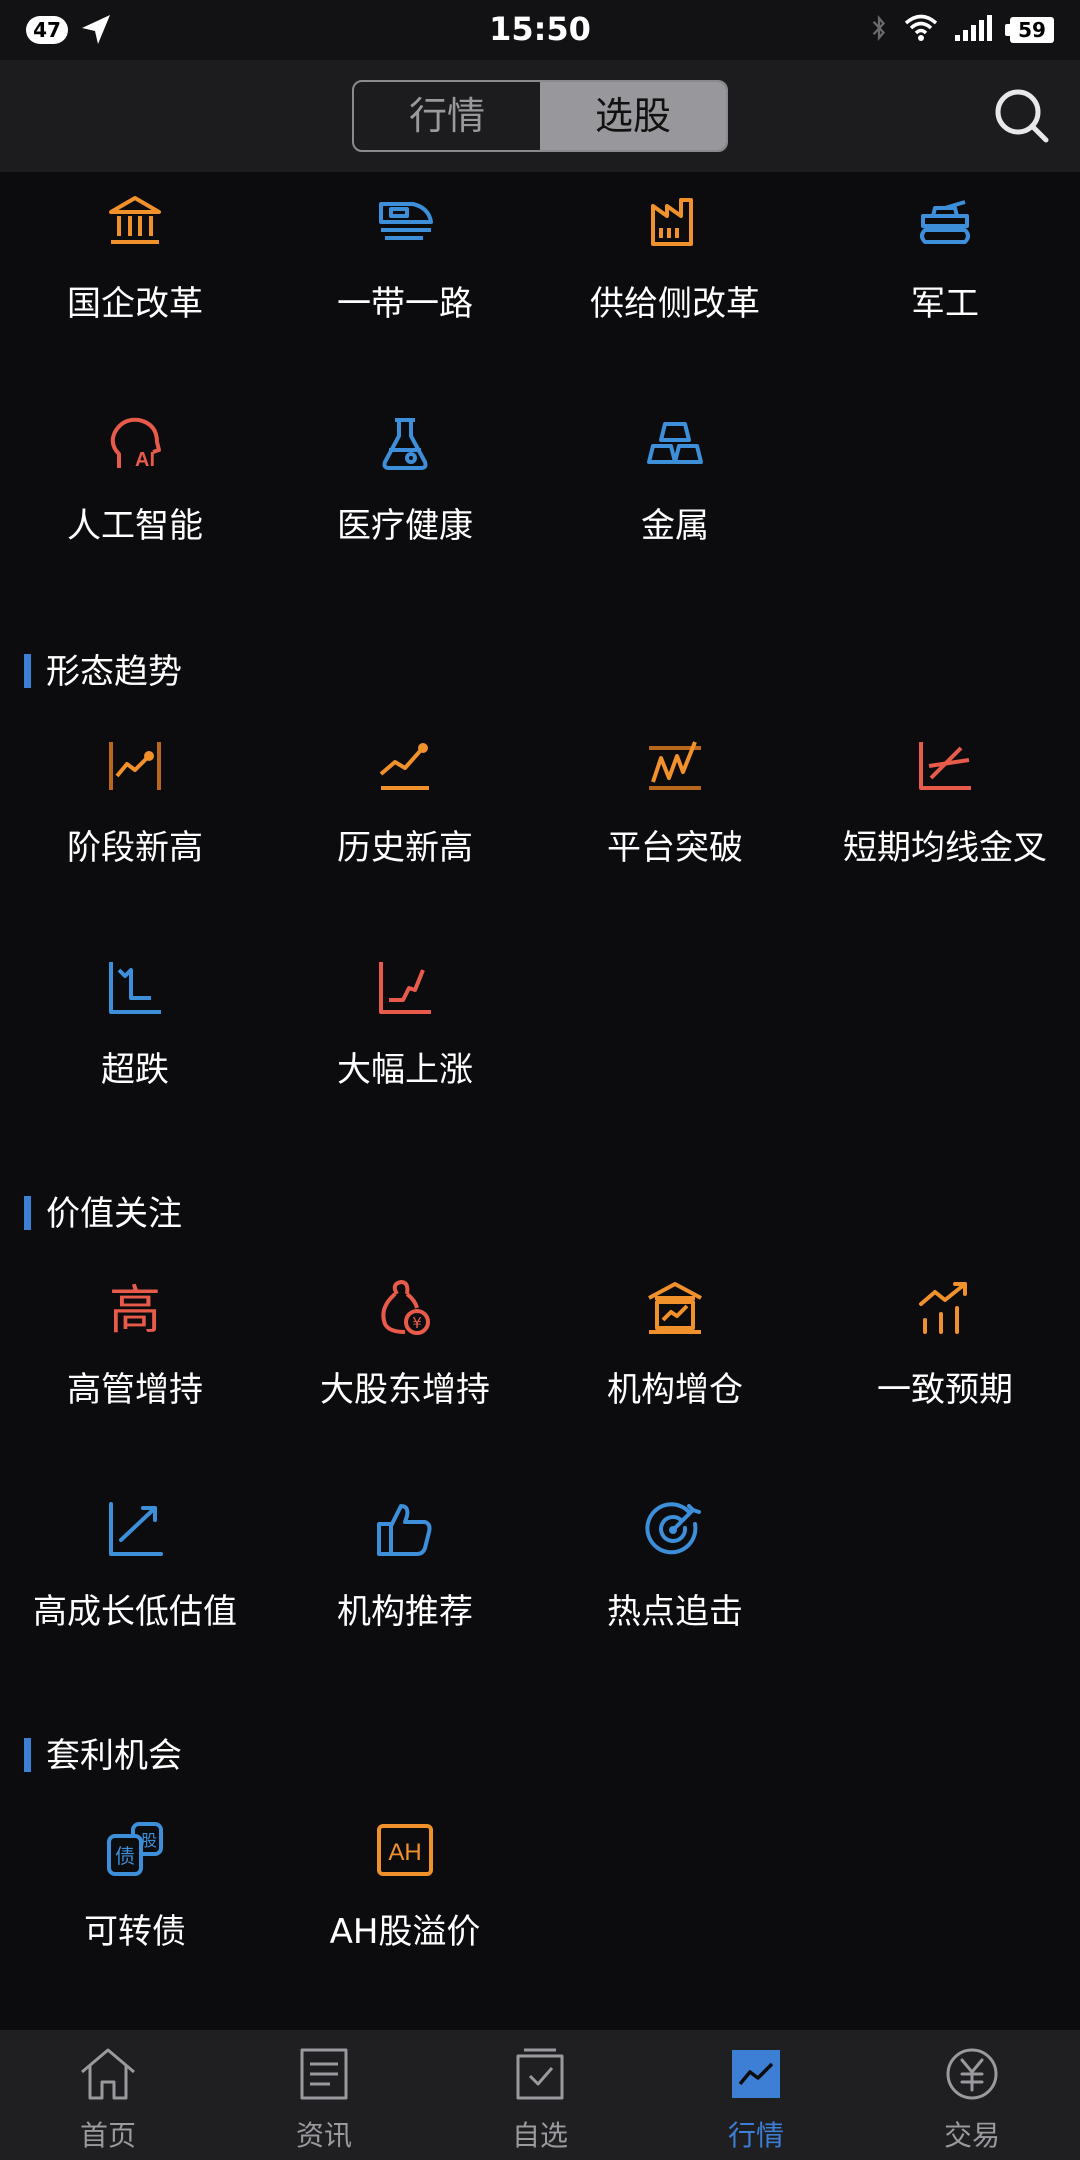 The width and height of the screenshot is (1080, 2160). I want to click on grid-item-consensus-expectation: 一致预期, so click(945, 1358).